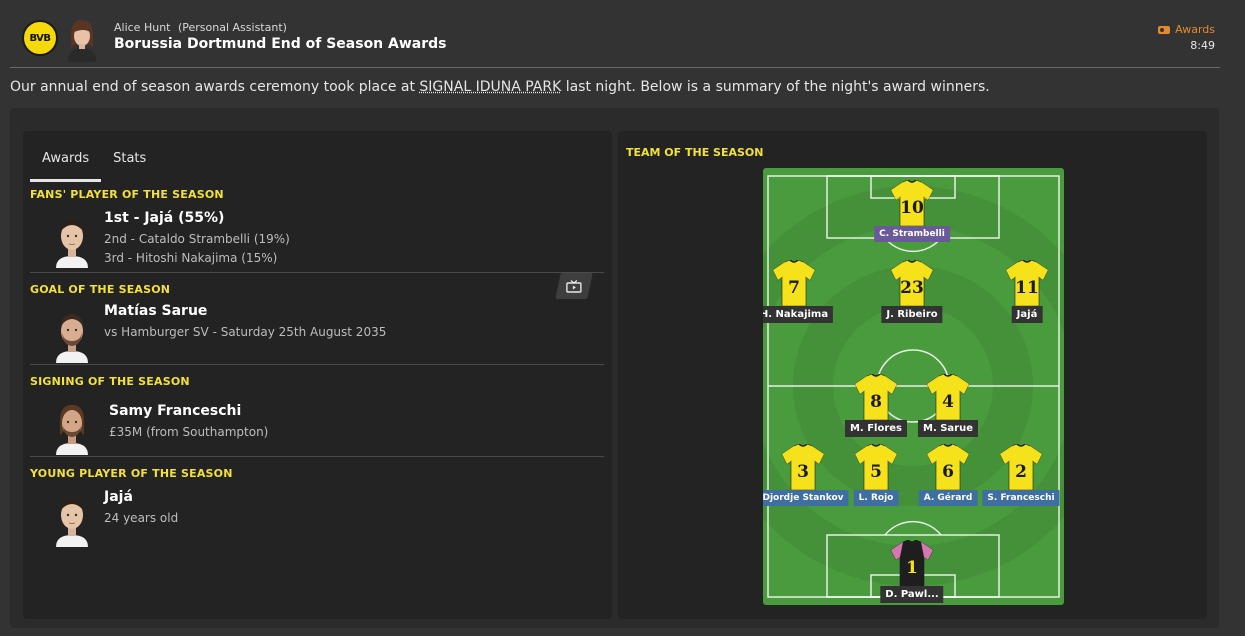 The image size is (1245, 636). What do you see at coordinates (72, 428) in the screenshot?
I see `player-face-franceschi` at bounding box center [72, 428].